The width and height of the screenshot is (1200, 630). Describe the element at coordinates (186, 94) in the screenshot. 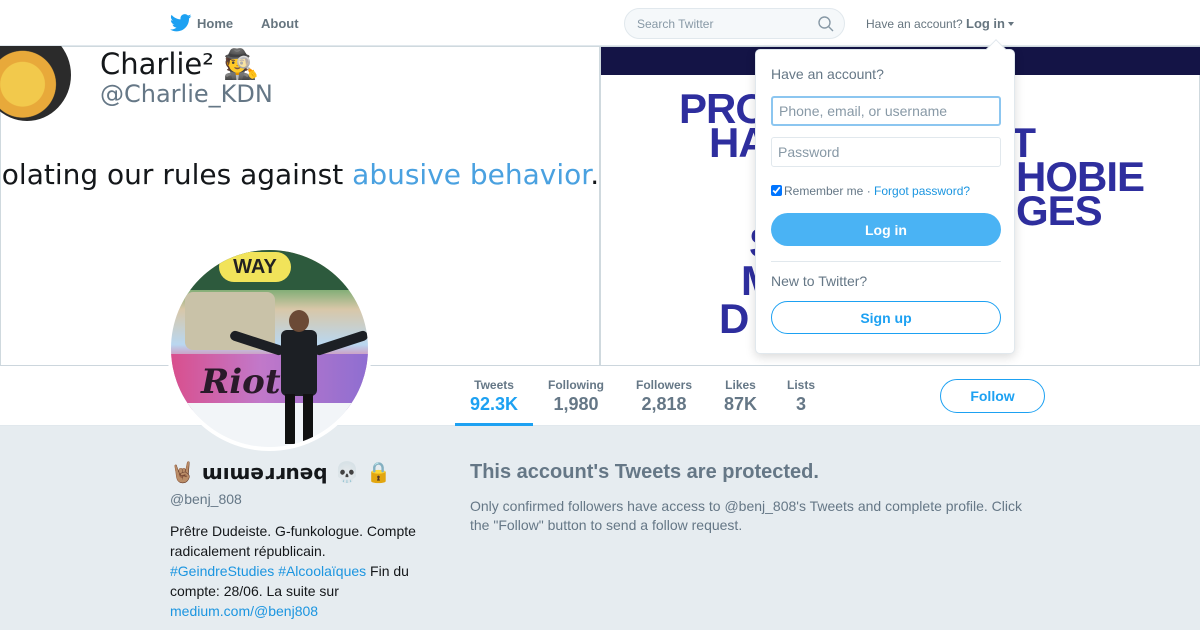

I see `banner-screenshot-handle: @Charlie_KDN` at that location.